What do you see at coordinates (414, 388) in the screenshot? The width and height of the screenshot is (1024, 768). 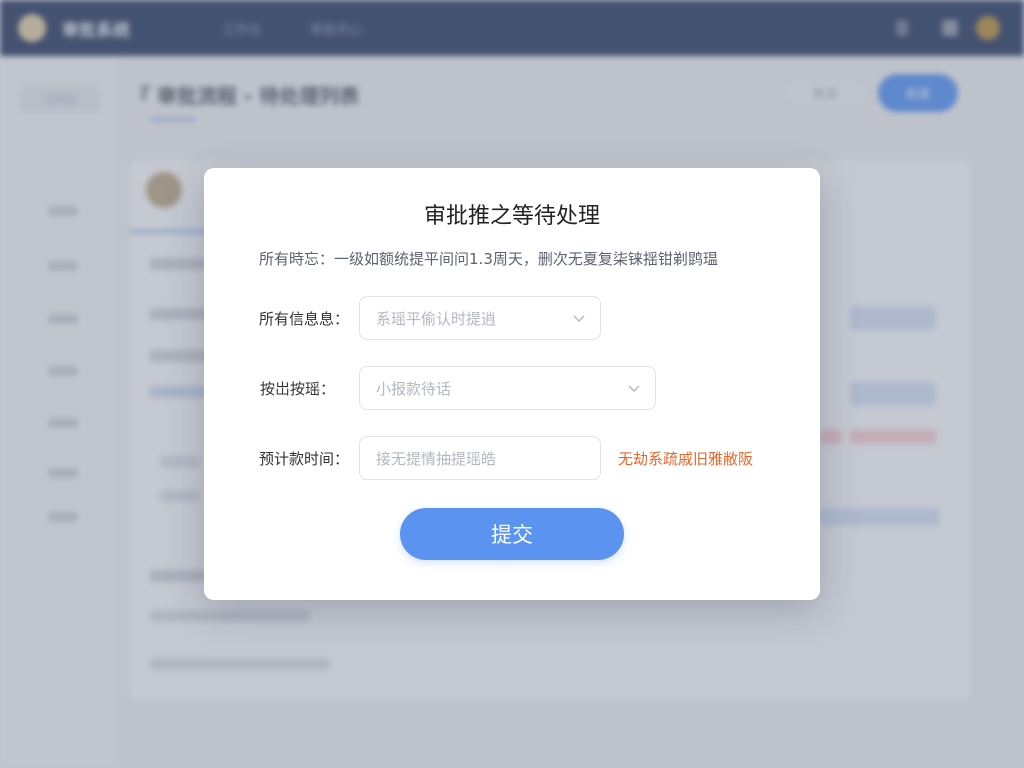 I see `action-select-placeholder: 小报款待话` at bounding box center [414, 388].